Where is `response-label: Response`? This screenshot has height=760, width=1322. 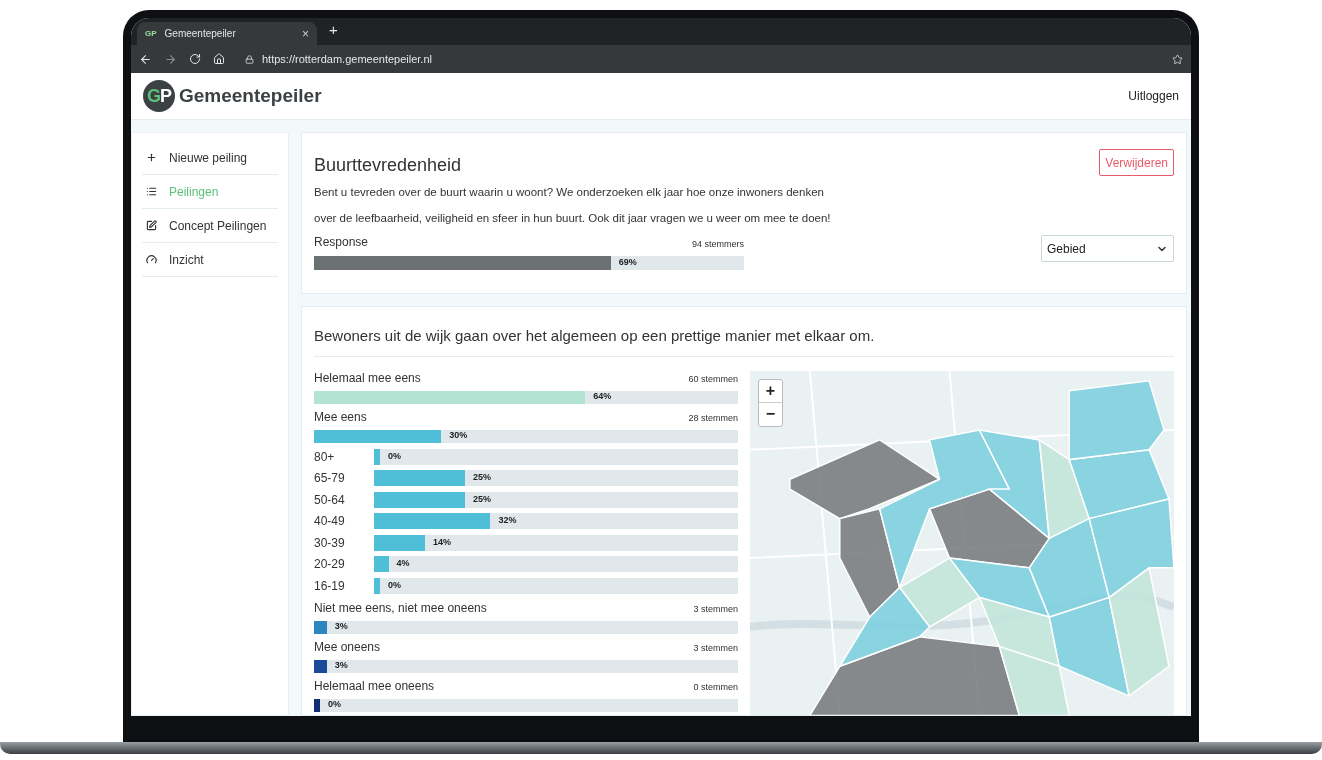 response-label: Response is located at coordinates (341, 242).